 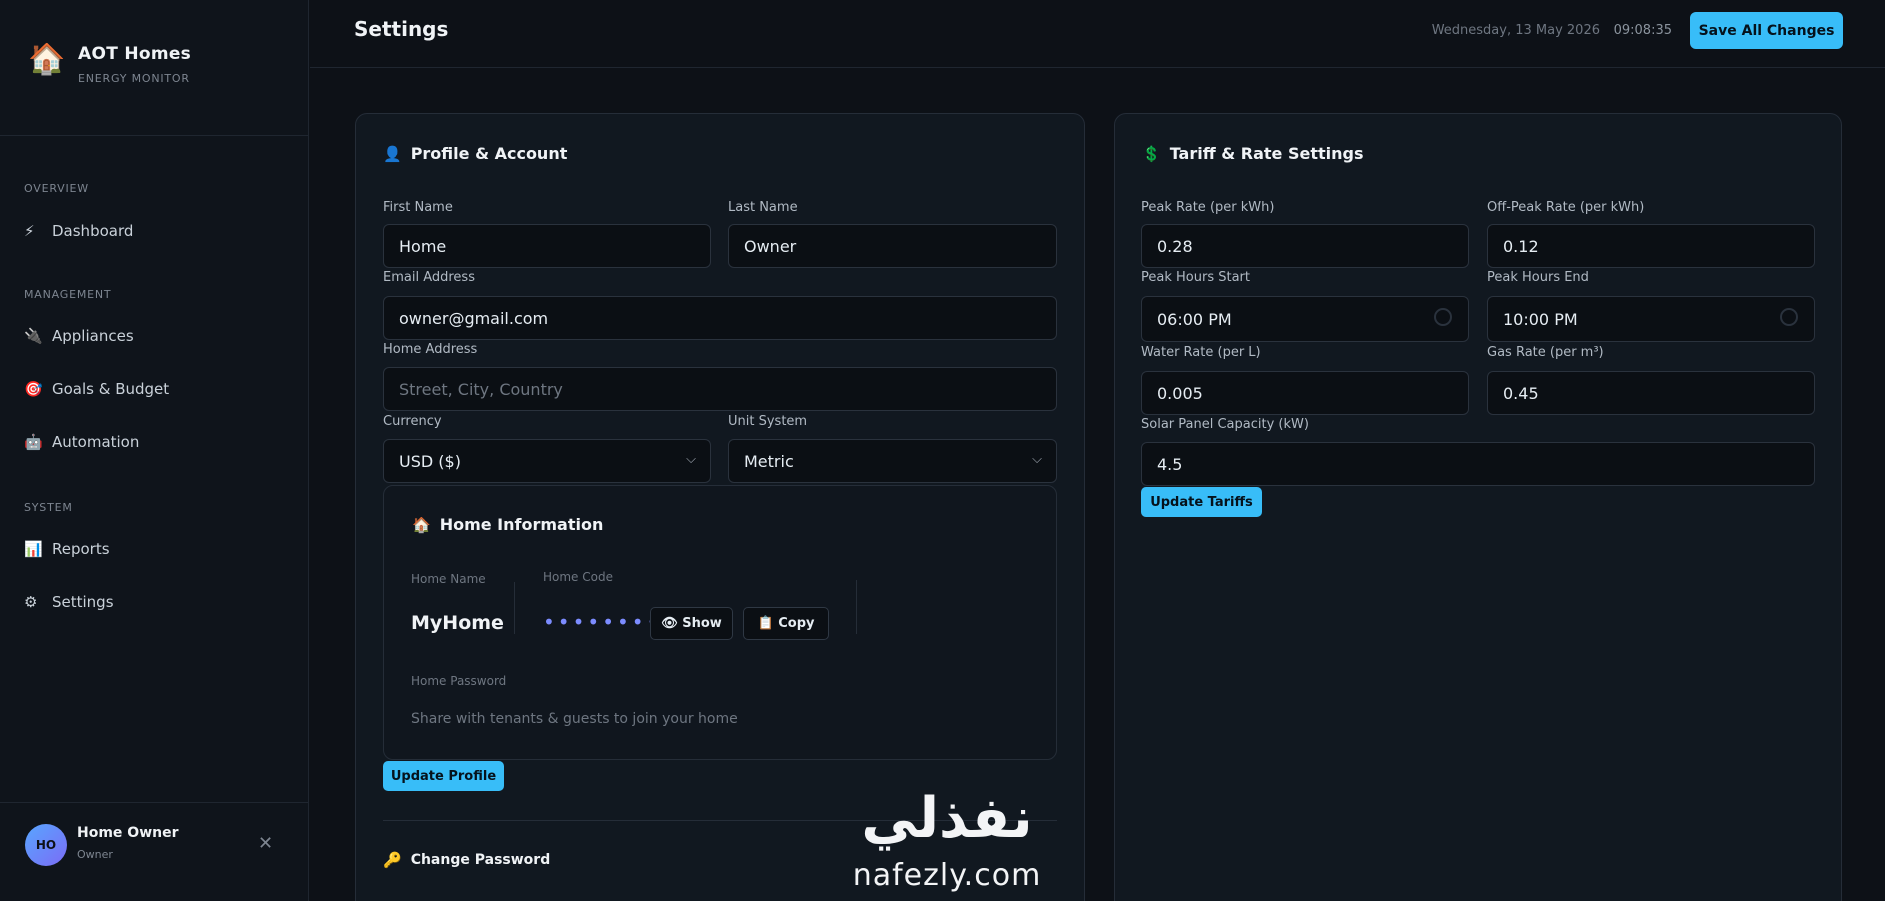 I want to click on sidebar-item-label: Goals & Budget, so click(x=111, y=389).